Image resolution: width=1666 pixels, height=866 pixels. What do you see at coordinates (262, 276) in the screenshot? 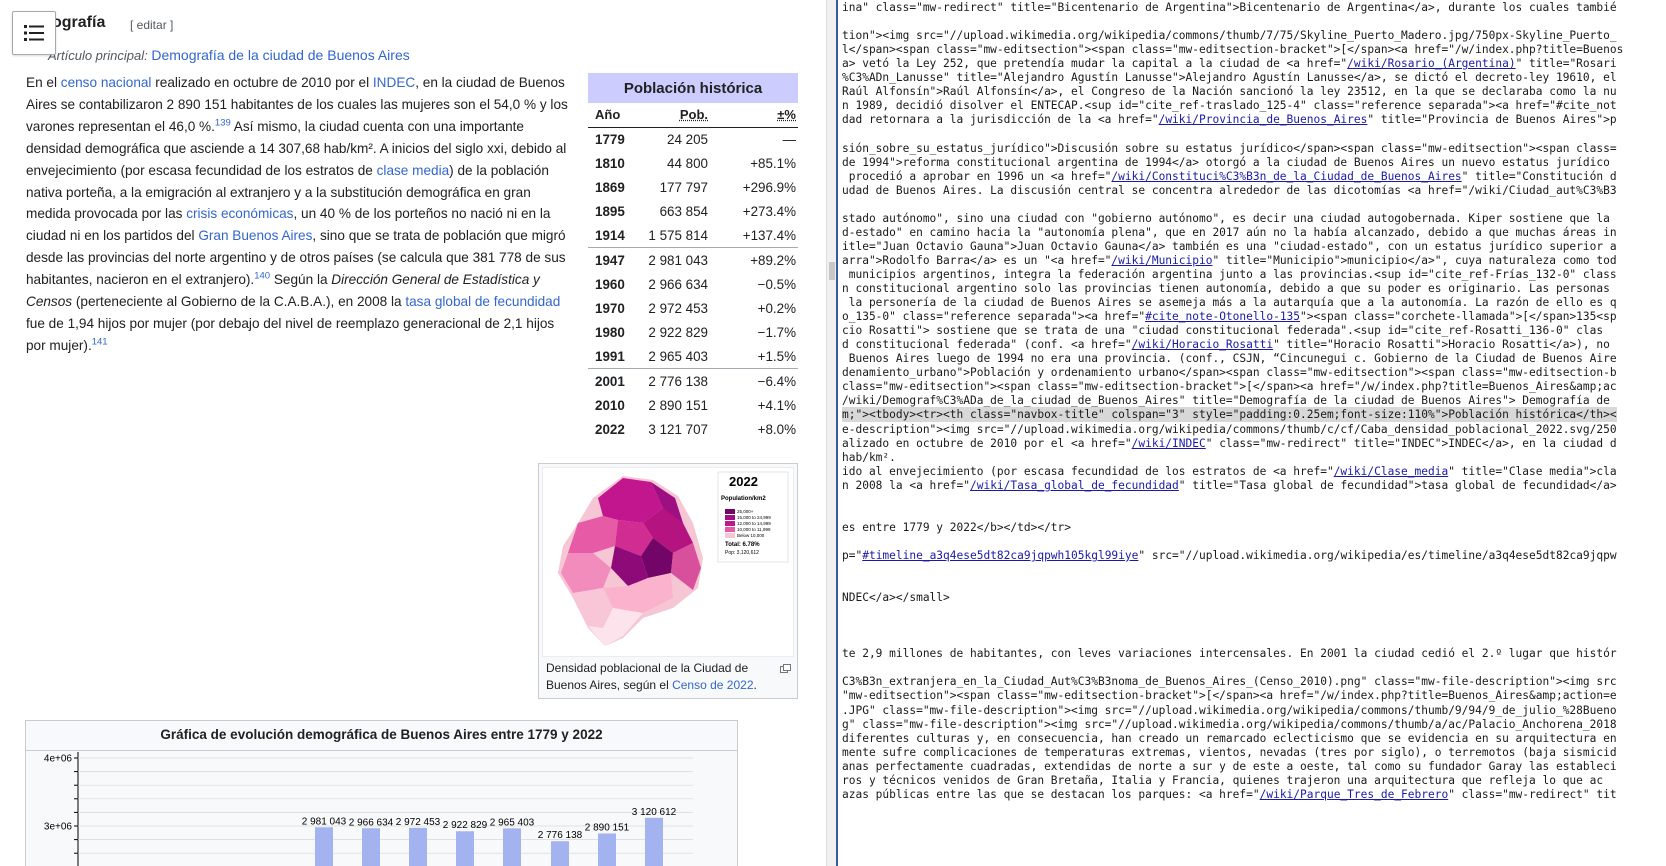
I see `reference-marker: 140` at bounding box center [262, 276].